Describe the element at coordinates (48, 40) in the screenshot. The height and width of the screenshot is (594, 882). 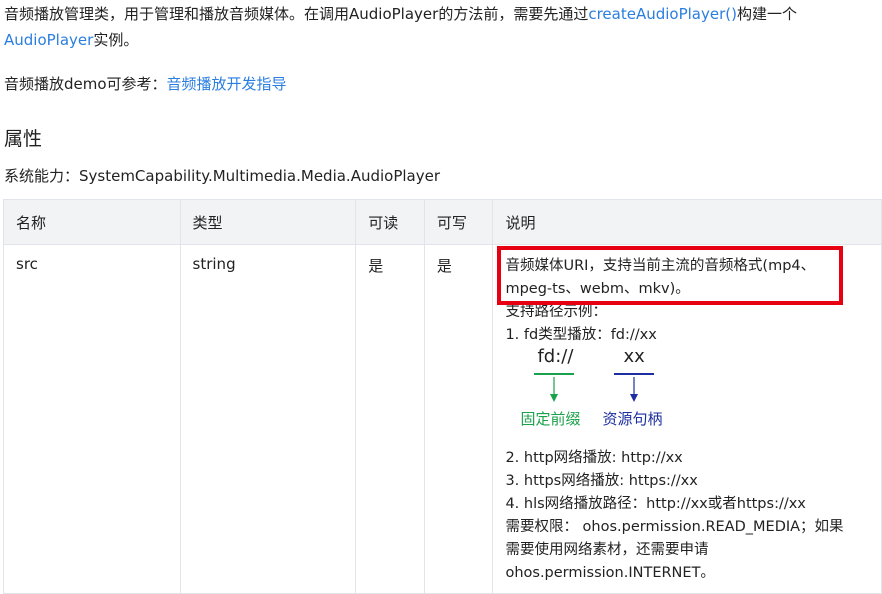
I see `audio-player-link: AudioPlayer` at that location.